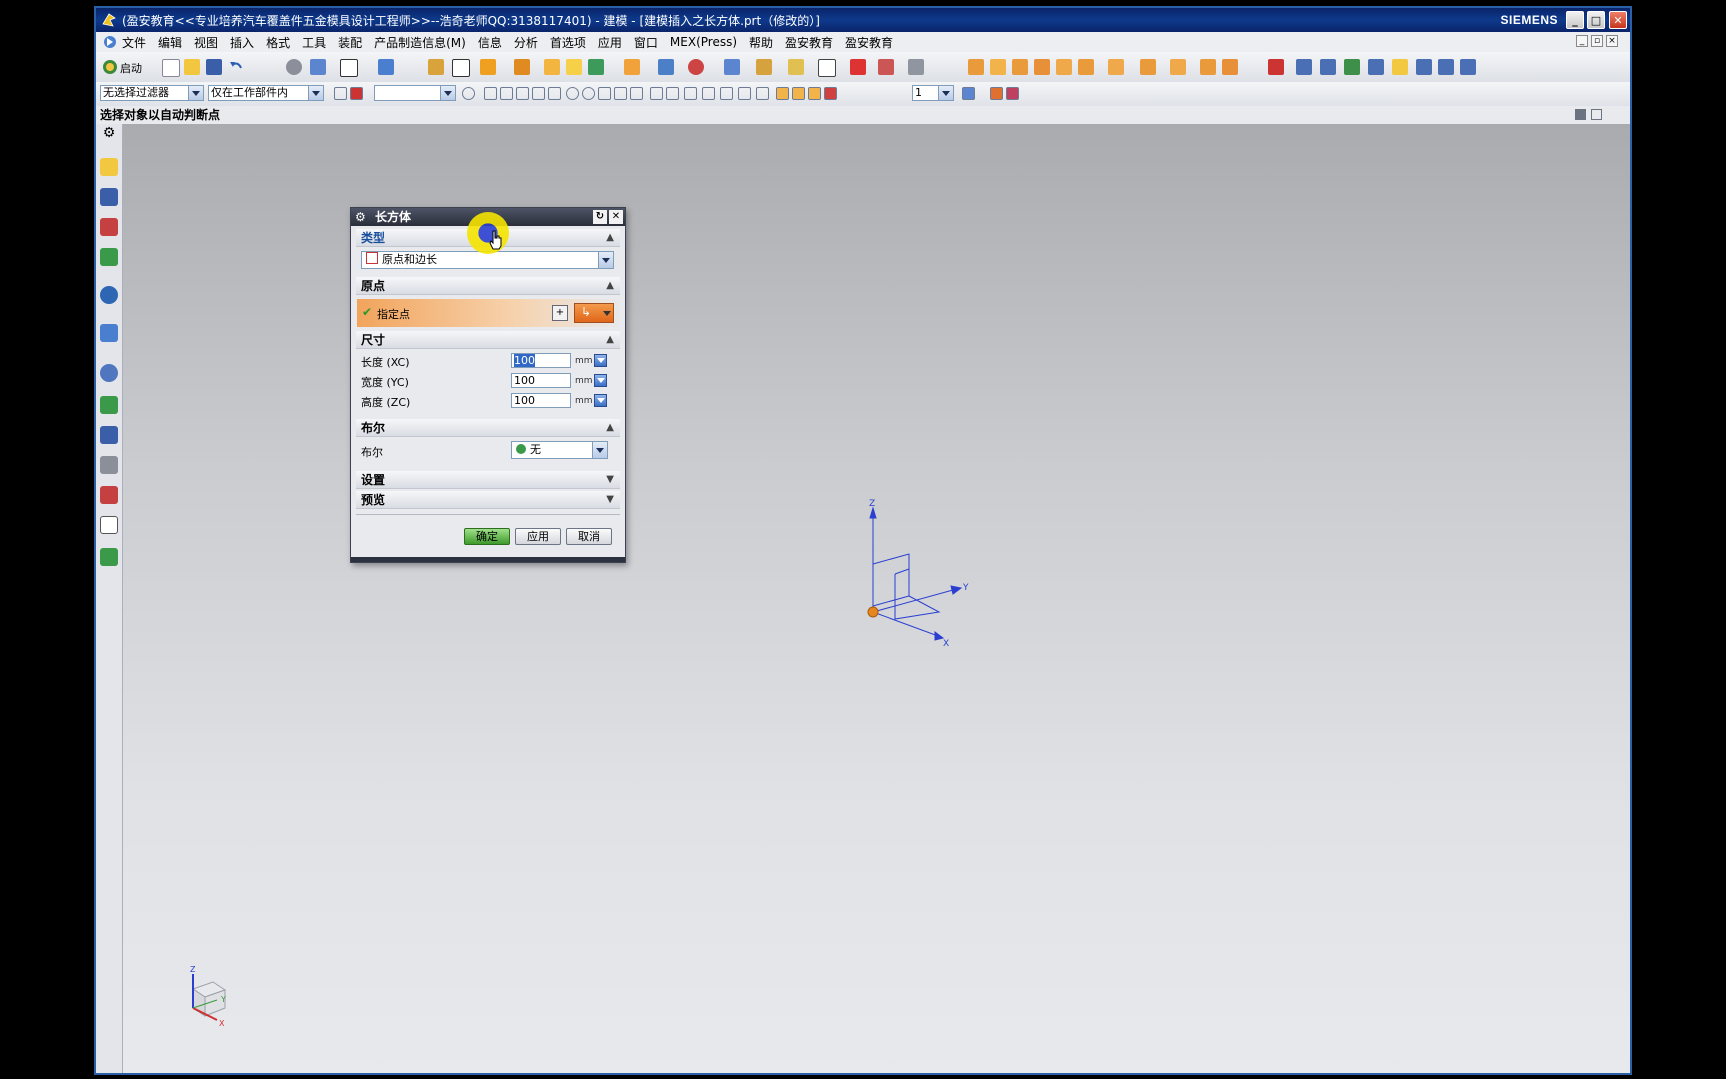  I want to click on menu-format: 格式, so click(278, 42).